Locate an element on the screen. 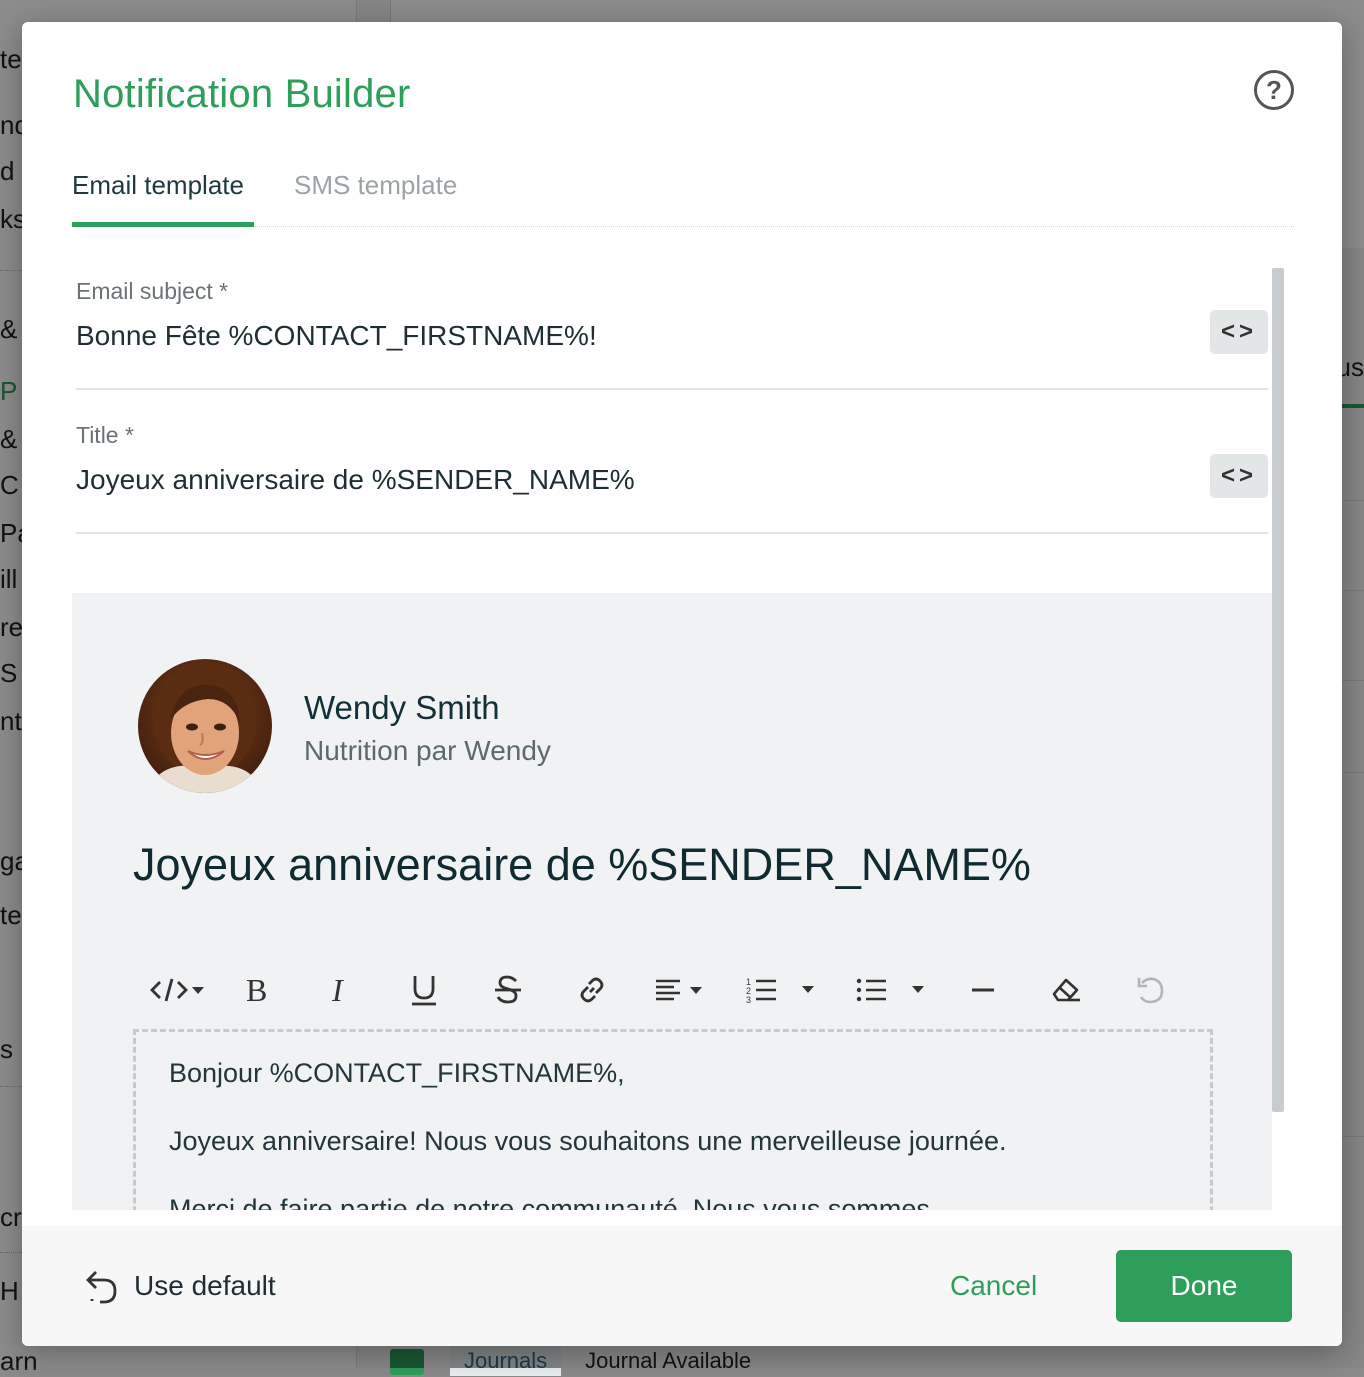 The width and height of the screenshot is (1364, 1377). link-icon is located at coordinates (592, 990).